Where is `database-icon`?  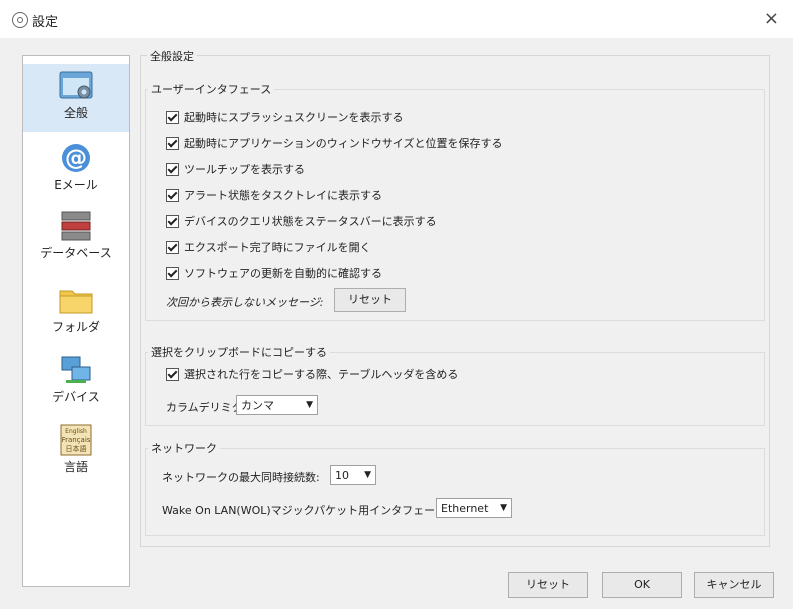 database-icon is located at coordinates (76, 226).